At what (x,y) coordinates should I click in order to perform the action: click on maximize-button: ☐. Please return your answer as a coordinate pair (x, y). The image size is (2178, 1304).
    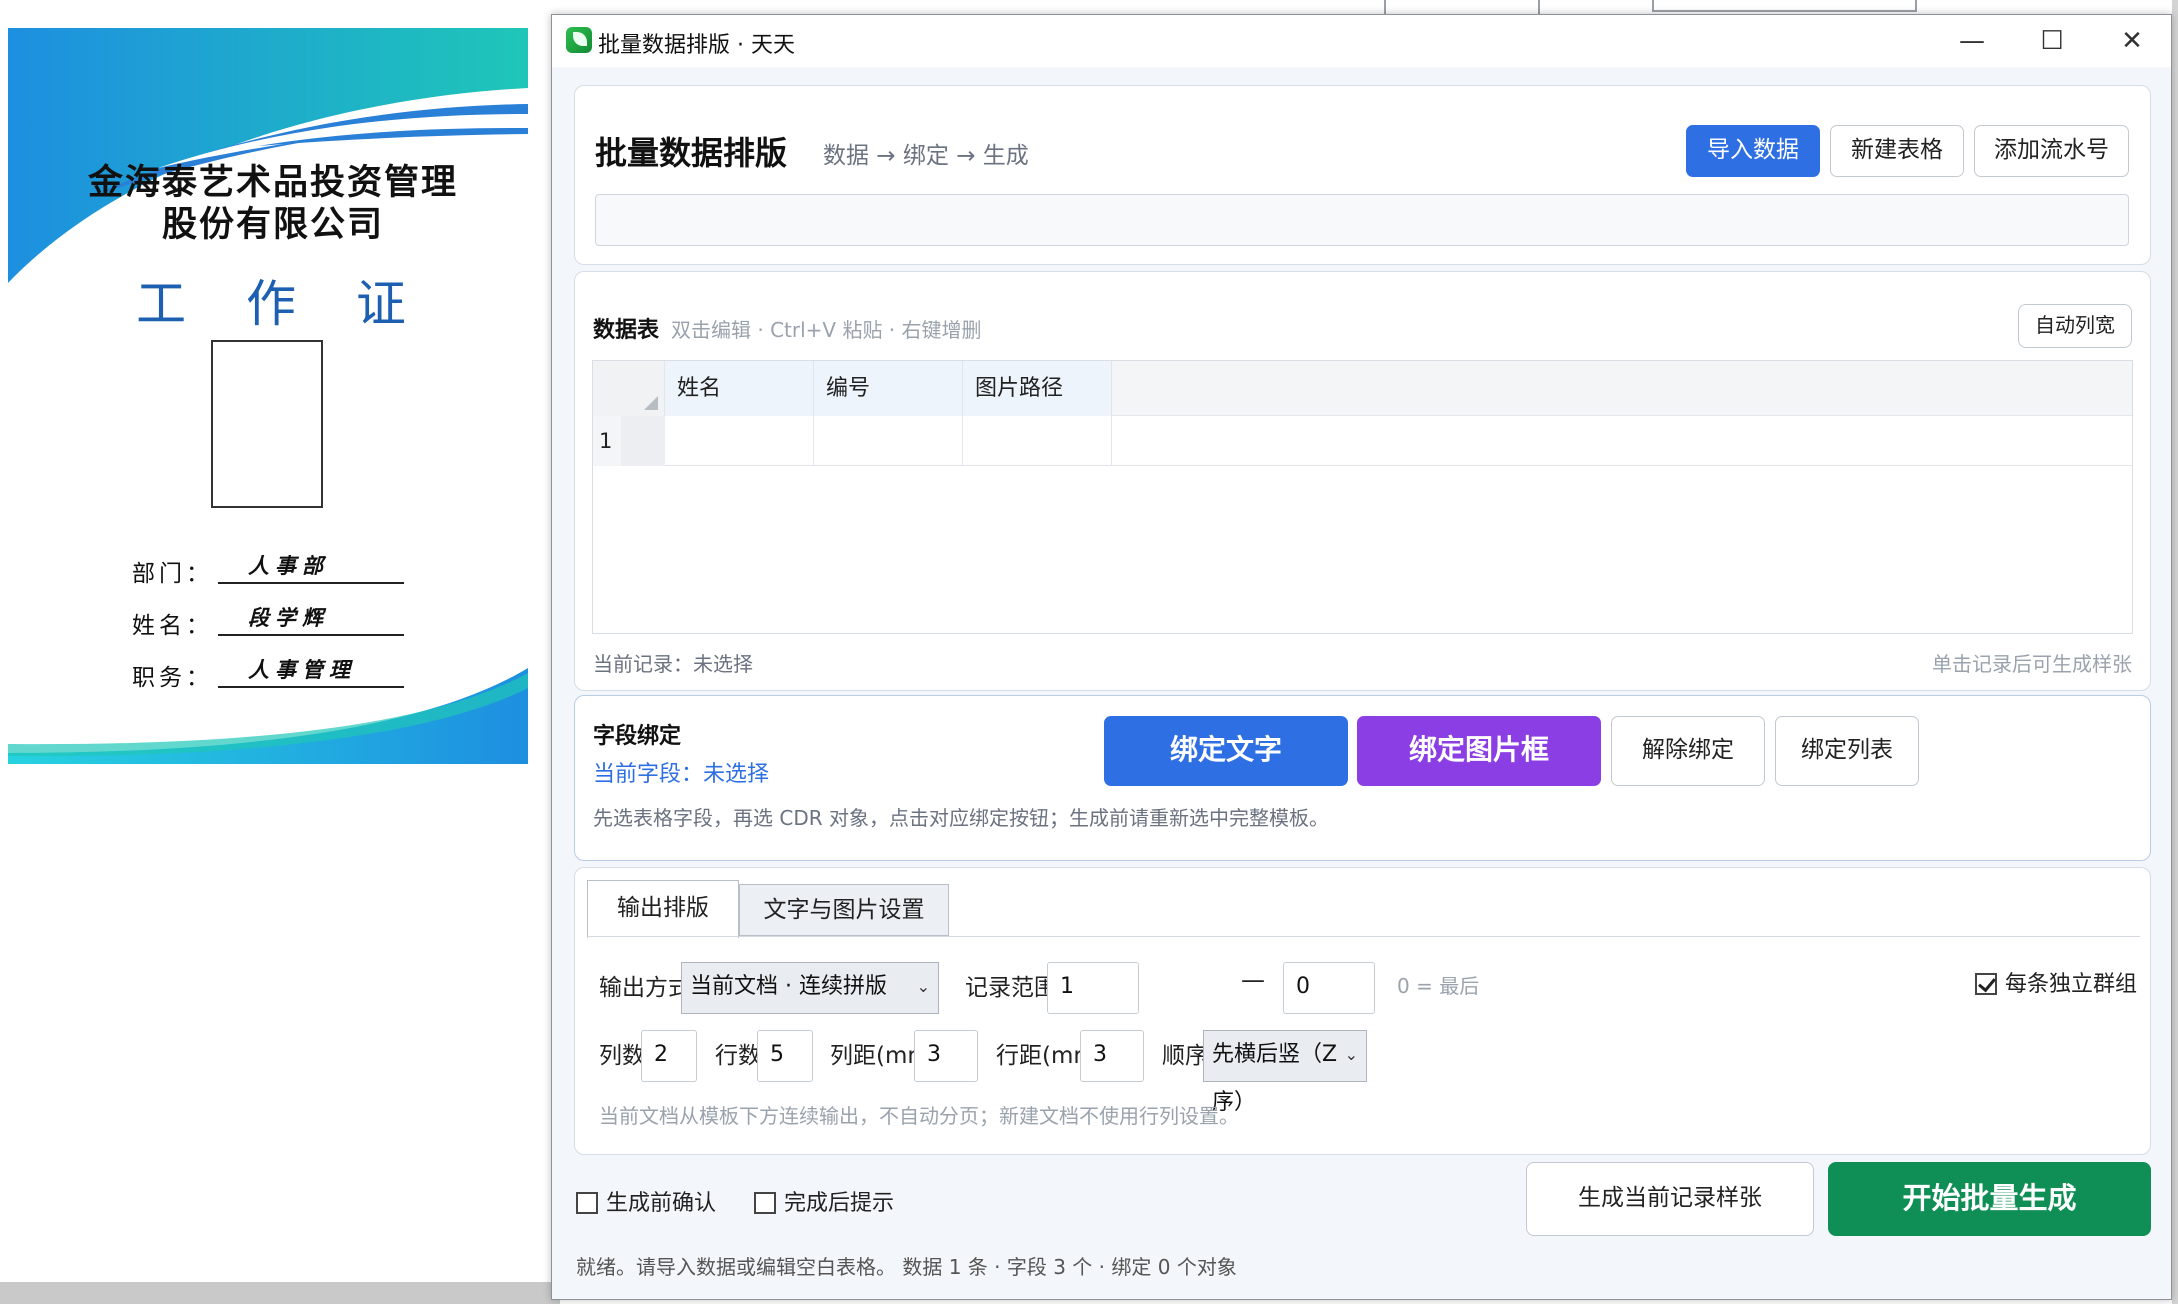
    Looking at the image, I should click on (2052, 41).